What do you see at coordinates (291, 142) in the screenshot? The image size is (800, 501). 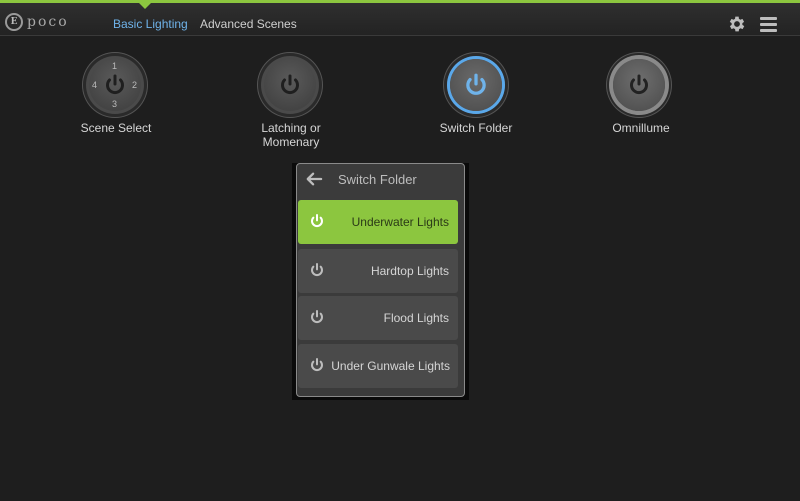 I see `latching-label-line2: Momenary` at bounding box center [291, 142].